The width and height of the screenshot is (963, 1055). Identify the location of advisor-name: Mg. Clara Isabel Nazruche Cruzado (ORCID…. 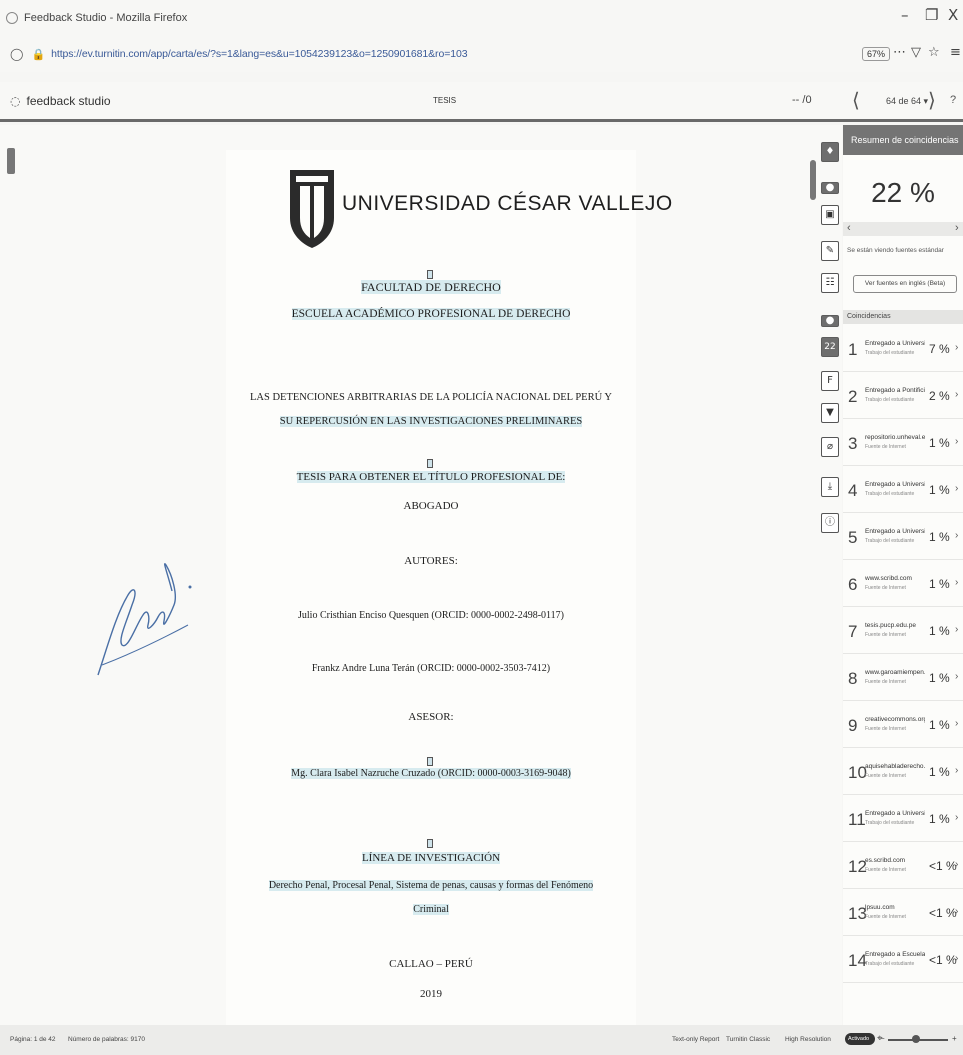
(431, 773).